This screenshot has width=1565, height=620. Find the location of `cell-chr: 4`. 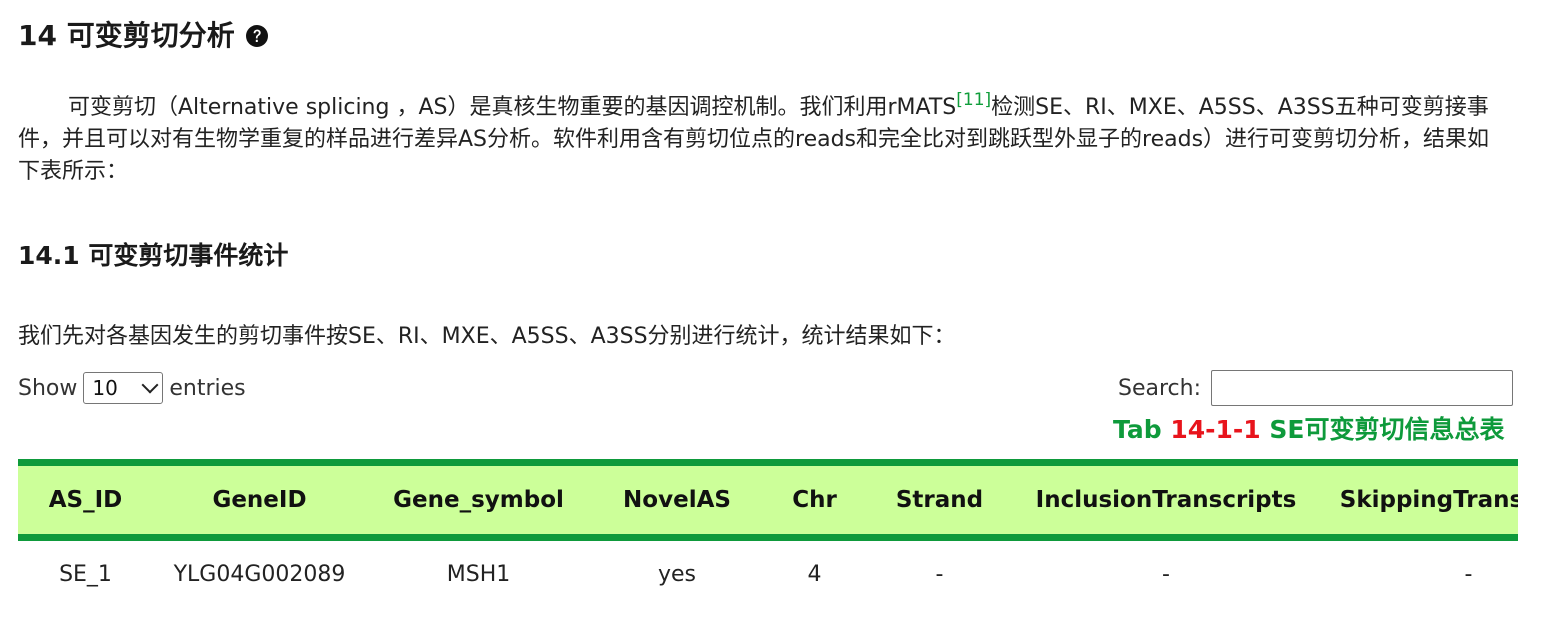

cell-chr: 4 is located at coordinates (814, 574).